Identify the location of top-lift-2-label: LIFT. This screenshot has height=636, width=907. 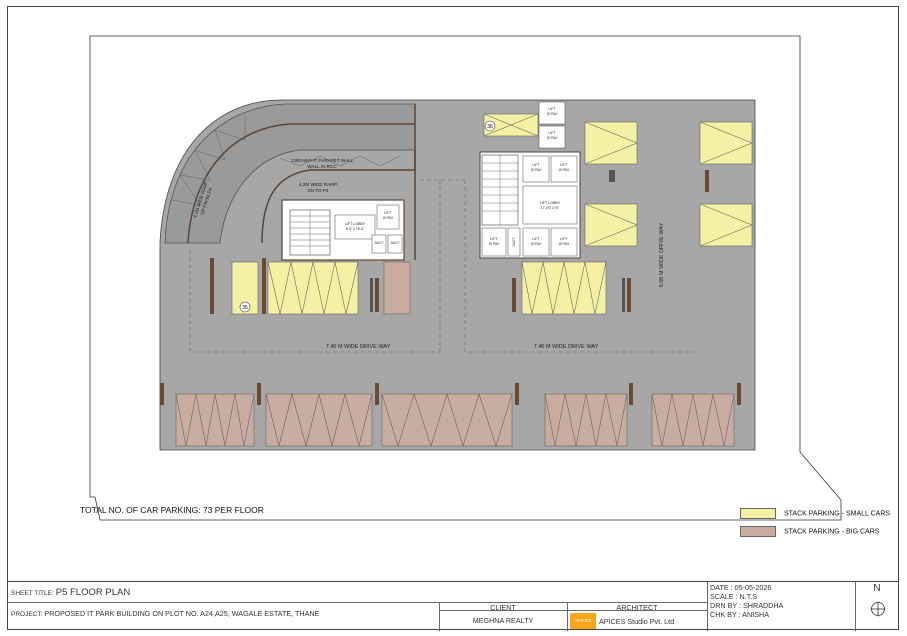
(552, 133).